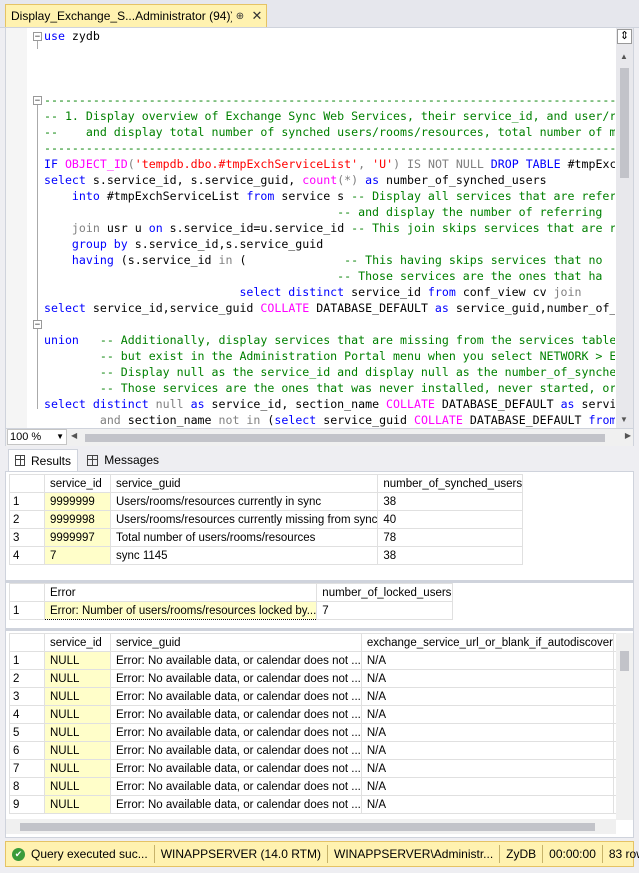  I want to click on grid-cell: 9999998, so click(77, 519).